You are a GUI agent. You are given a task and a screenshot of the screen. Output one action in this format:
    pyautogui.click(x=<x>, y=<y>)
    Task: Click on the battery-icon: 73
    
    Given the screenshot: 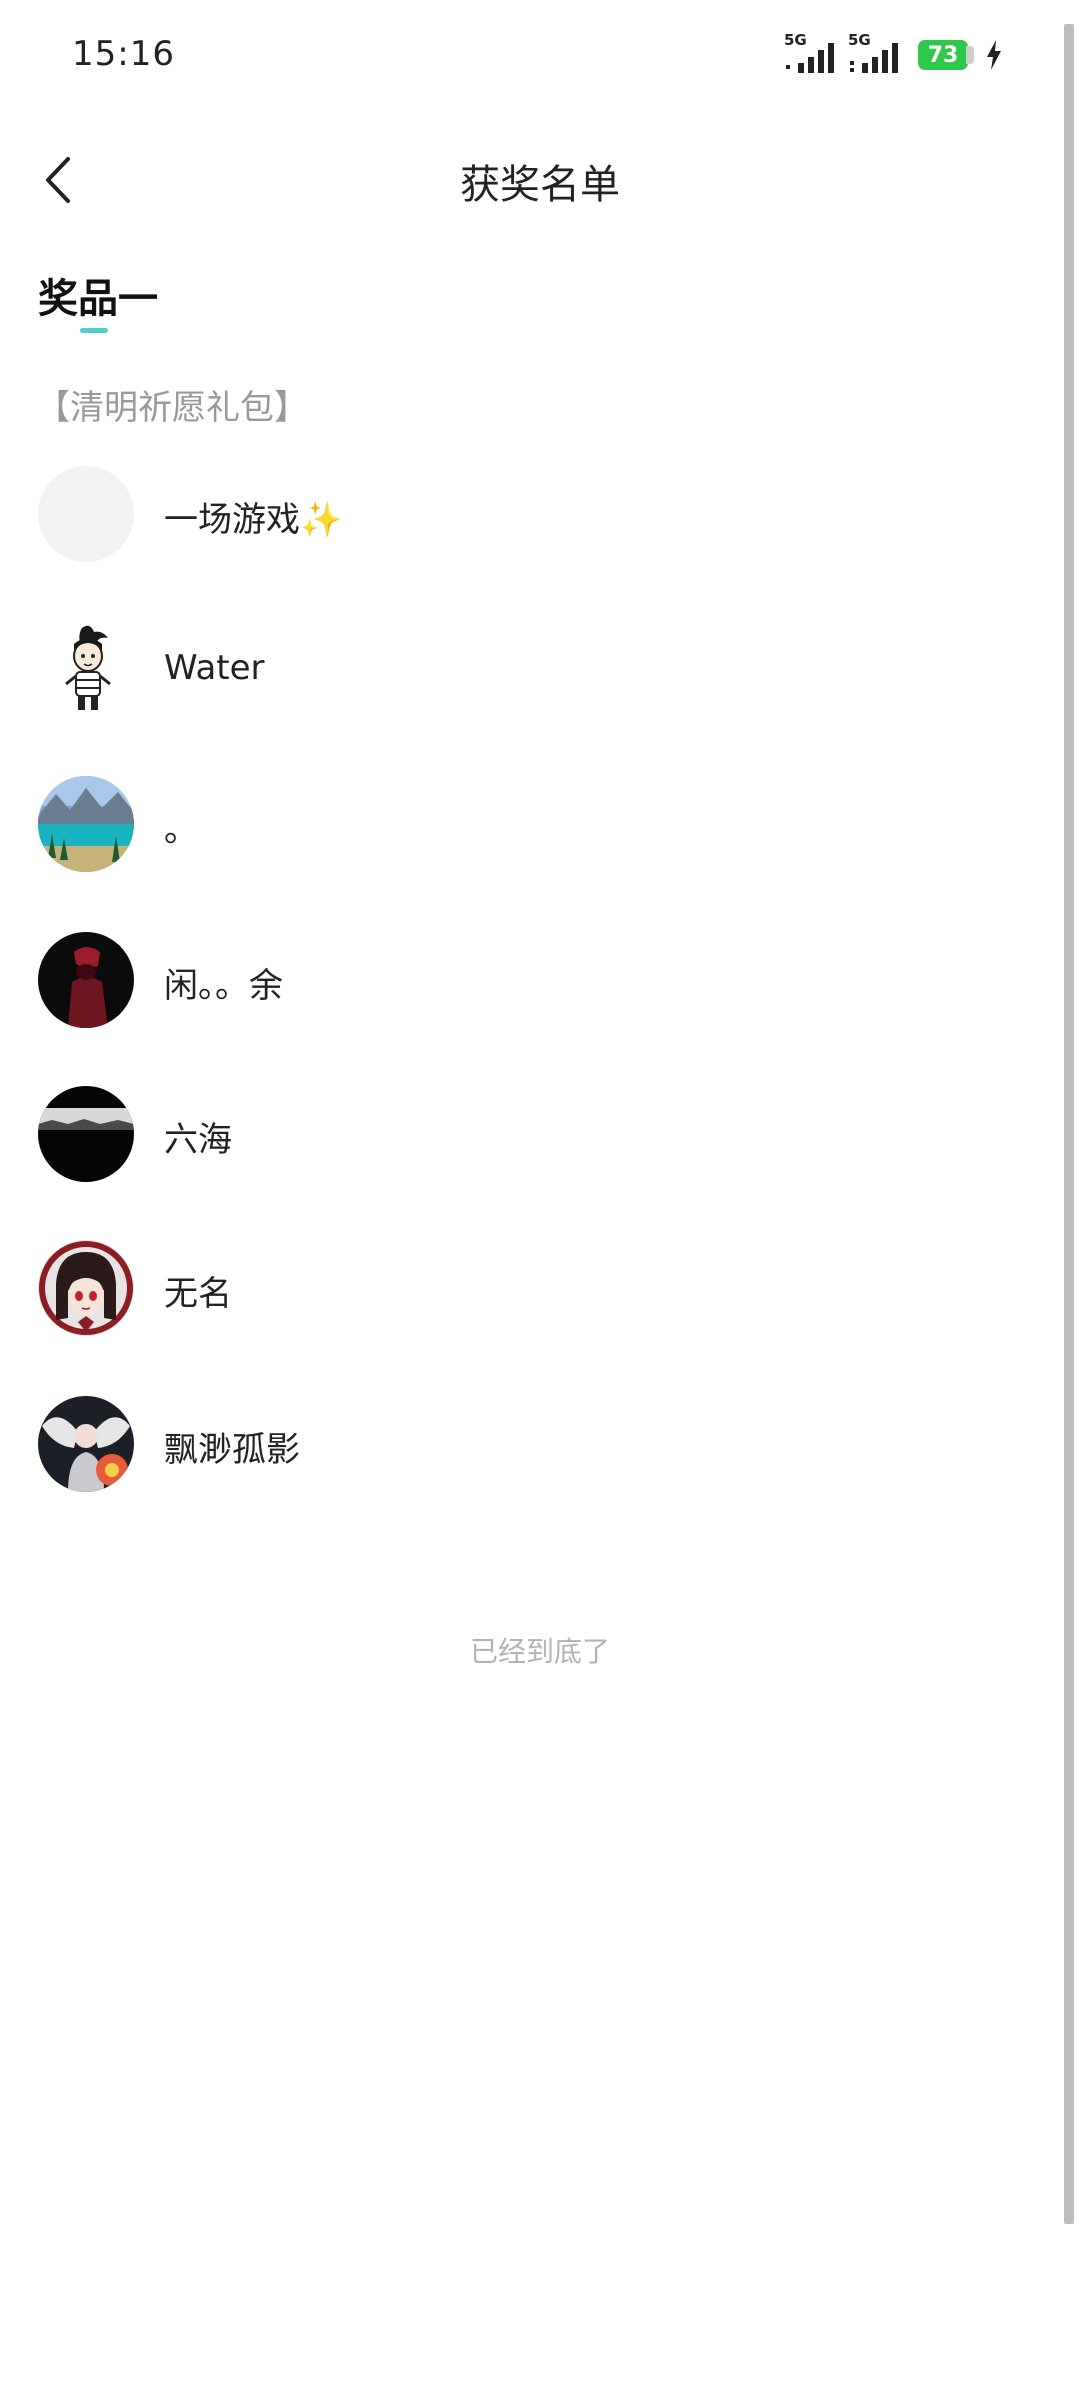 What is the action you would take?
    pyautogui.click(x=946, y=55)
    